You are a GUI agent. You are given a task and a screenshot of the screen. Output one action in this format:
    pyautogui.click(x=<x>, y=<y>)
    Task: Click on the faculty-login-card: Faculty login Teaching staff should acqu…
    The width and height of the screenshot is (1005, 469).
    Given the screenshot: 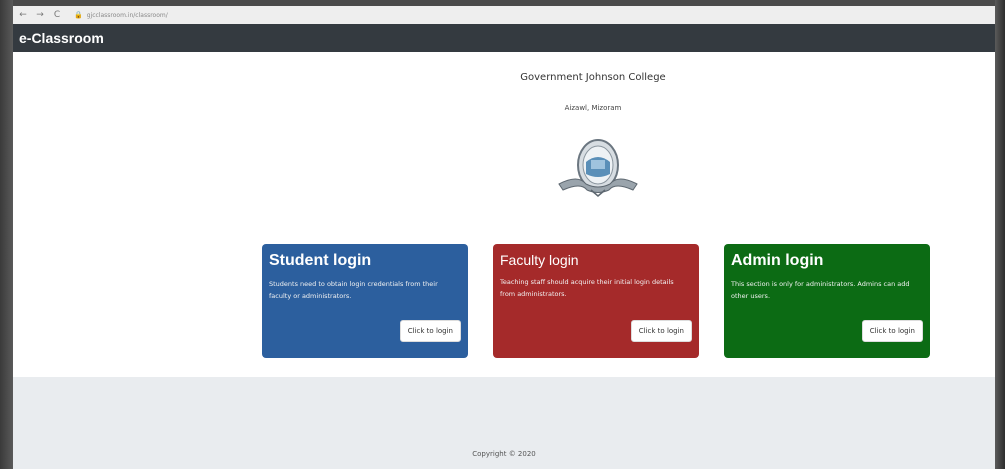 What is the action you would take?
    pyautogui.click(x=596, y=301)
    